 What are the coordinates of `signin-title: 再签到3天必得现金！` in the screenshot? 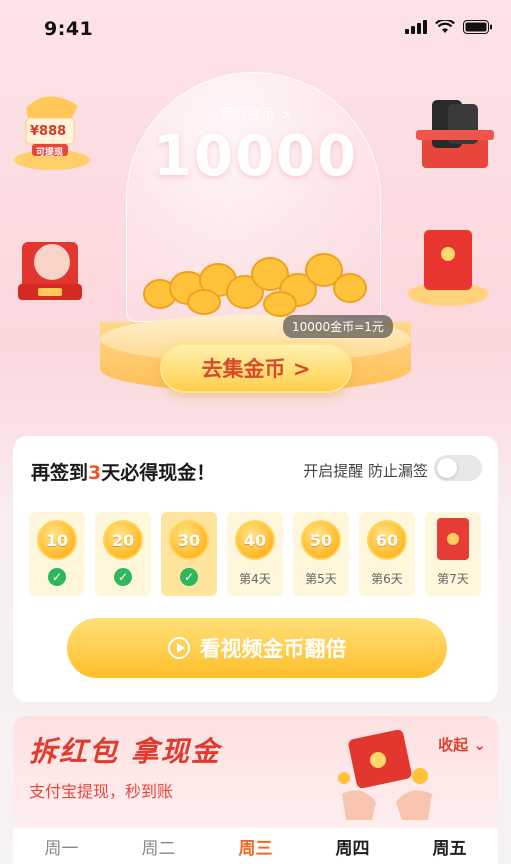 It's located at (123, 471).